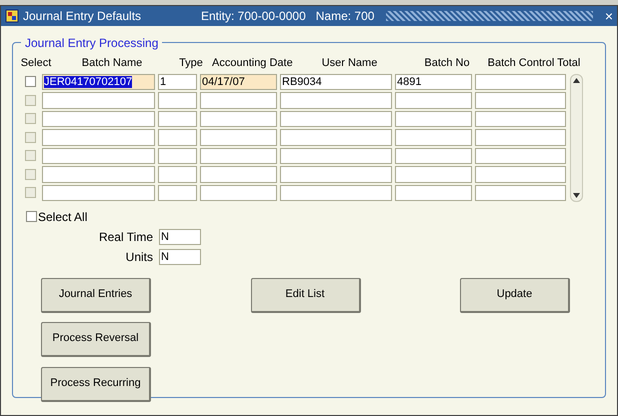 This screenshot has width=618, height=416. What do you see at coordinates (238, 82) in the screenshot?
I see `table-cell: 04/17/07` at bounding box center [238, 82].